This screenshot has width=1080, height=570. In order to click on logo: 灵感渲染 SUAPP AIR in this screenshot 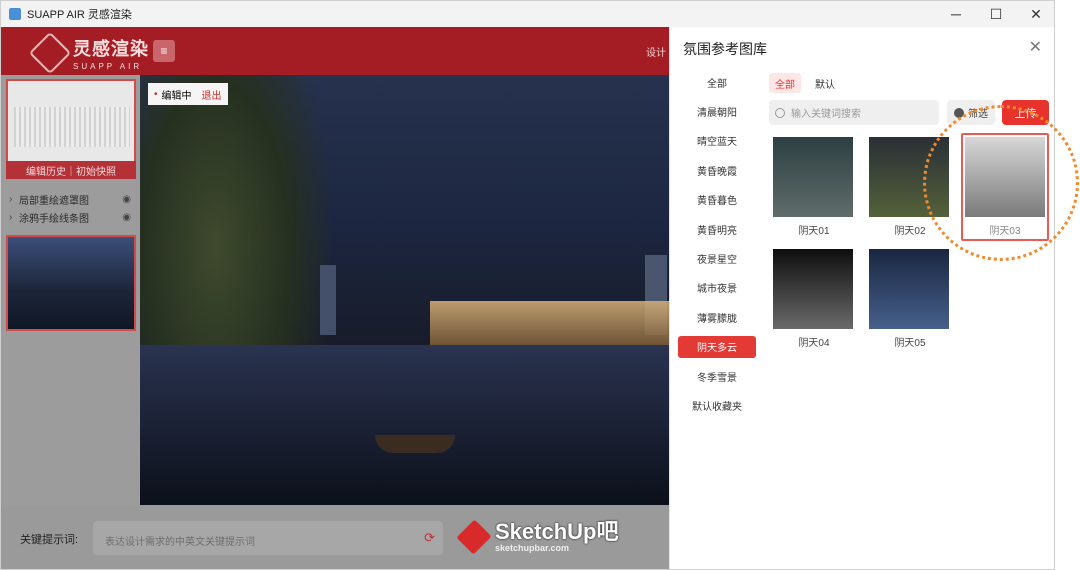, I will do `click(88, 53)`.